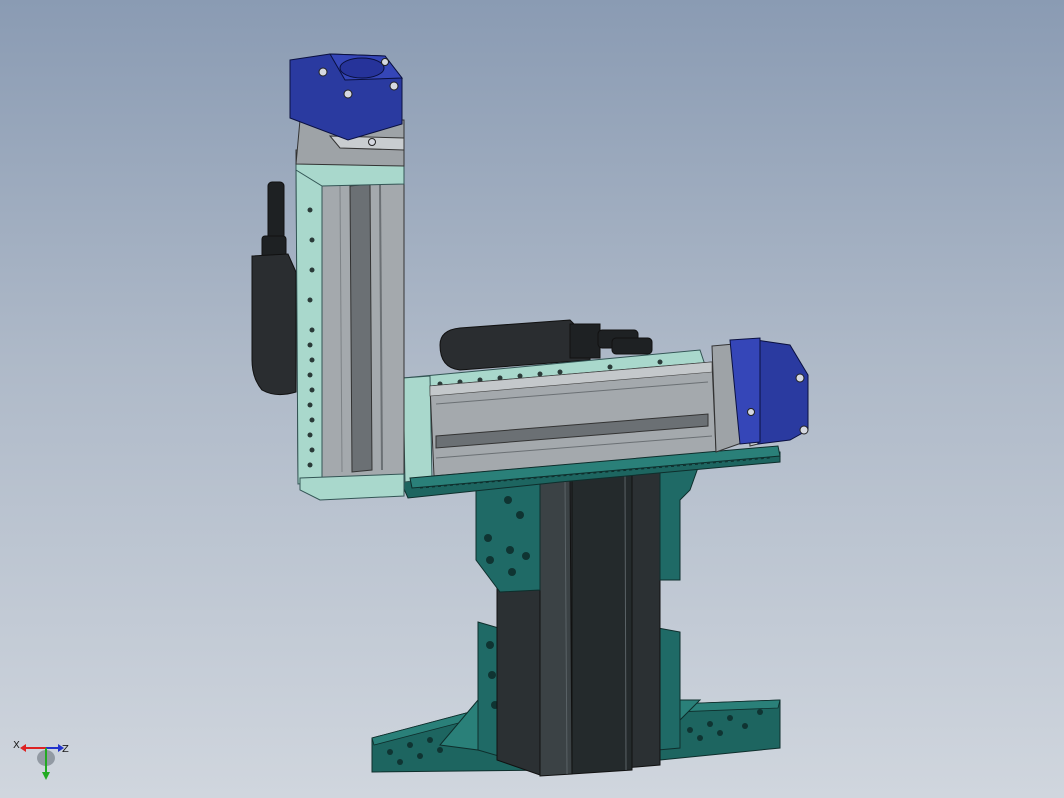  What do you see at coordinates (65, 749) in the screenshot?
I see `z-axis-label: Z` at bounding box center [65, 749].